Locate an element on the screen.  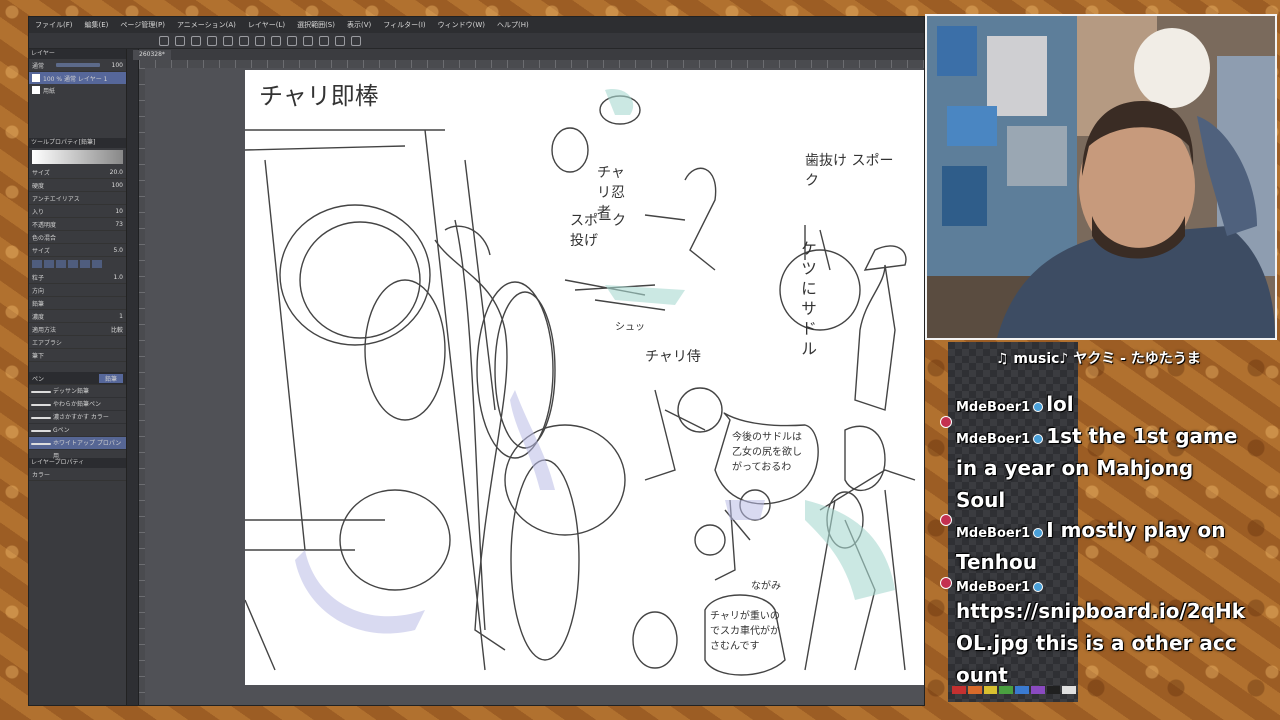
webcam-feed is located at coordinates (1101, 177).